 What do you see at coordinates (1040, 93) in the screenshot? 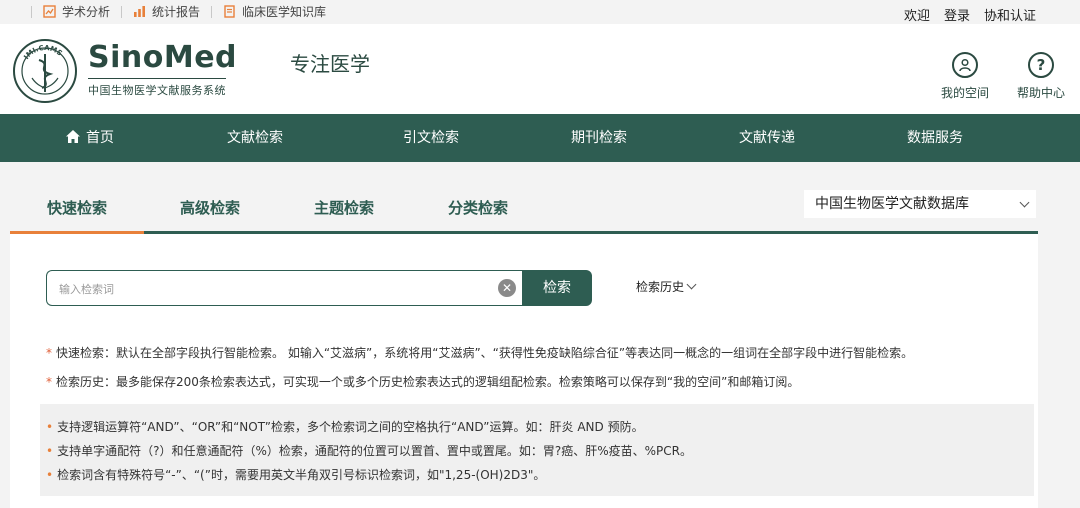
I see `help-center-label: 帮助中心` at bounding box center [1040, 93].